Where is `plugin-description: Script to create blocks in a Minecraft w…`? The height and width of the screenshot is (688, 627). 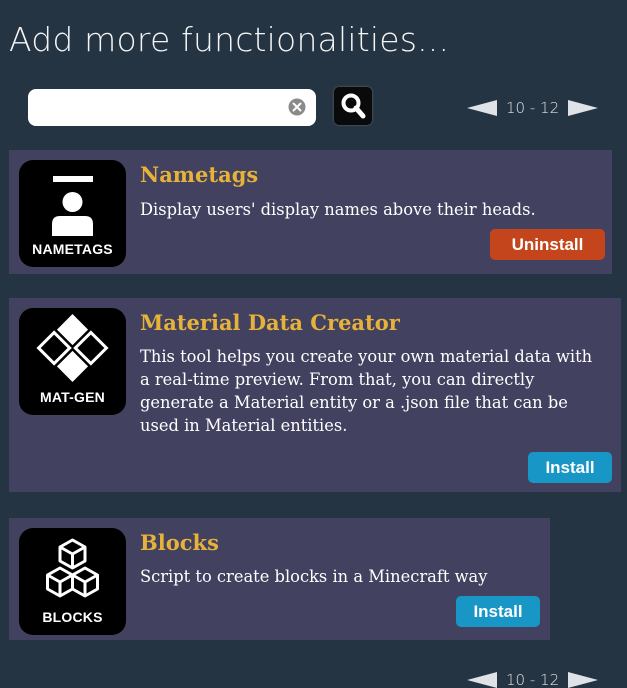
plugin-description: Script to create blocks in a Minecraft w… is located at coordinates (314, 576).